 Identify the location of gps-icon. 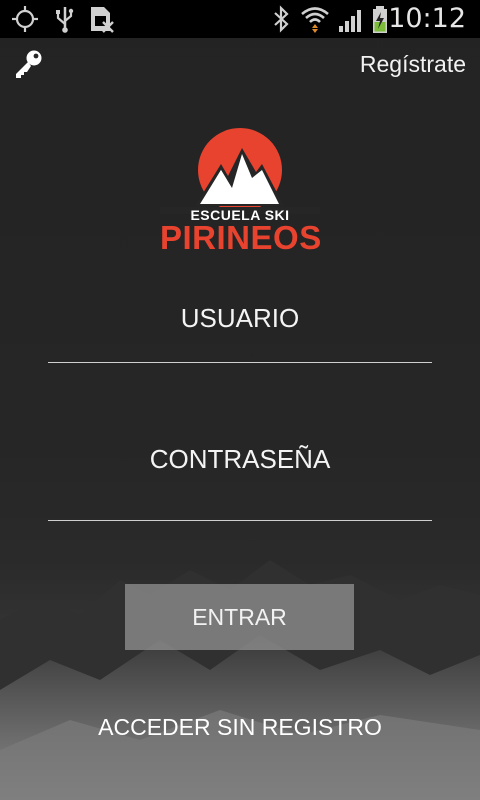
(25, 19).